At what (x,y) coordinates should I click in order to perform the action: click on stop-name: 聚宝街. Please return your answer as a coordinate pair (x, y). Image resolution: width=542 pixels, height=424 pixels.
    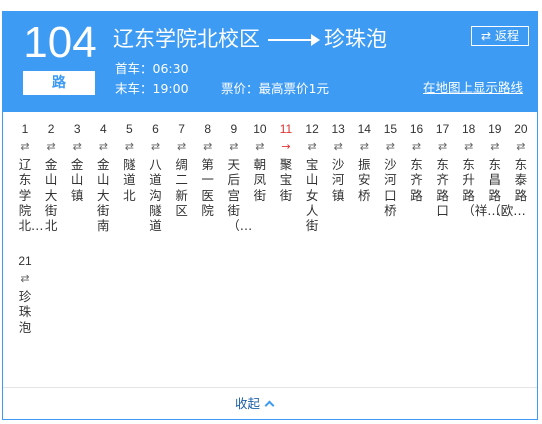
    Looking at the image, I should click on (286, 180).